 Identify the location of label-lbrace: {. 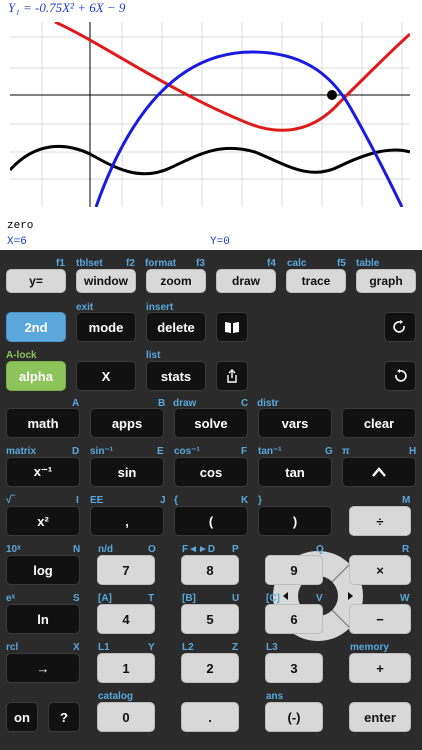
(176, 500).